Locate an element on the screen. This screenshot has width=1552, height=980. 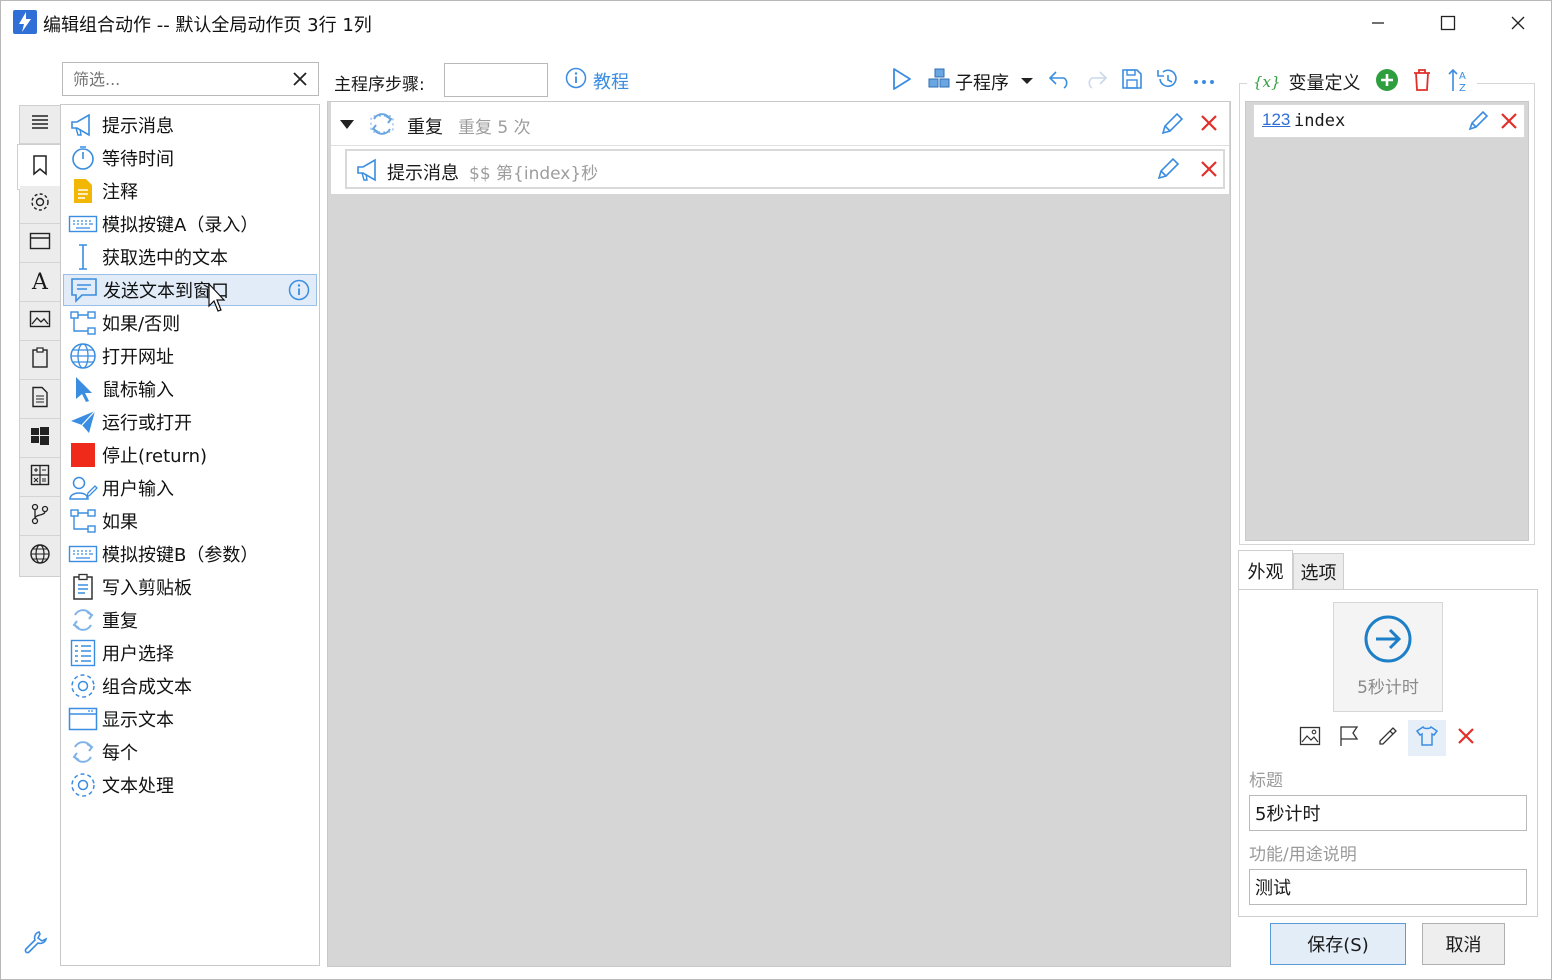
subprogram-label: 子程序 is located at coordinates (982, 82).